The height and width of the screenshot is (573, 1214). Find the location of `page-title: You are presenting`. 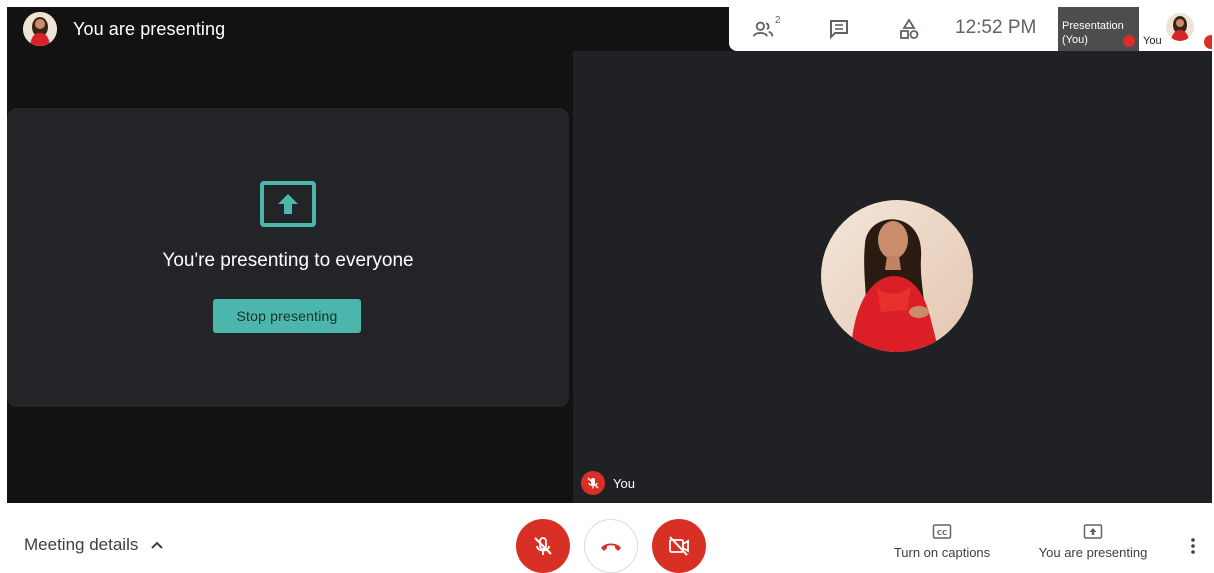

page-title: You are presenting is located at coordinates (149, 28).